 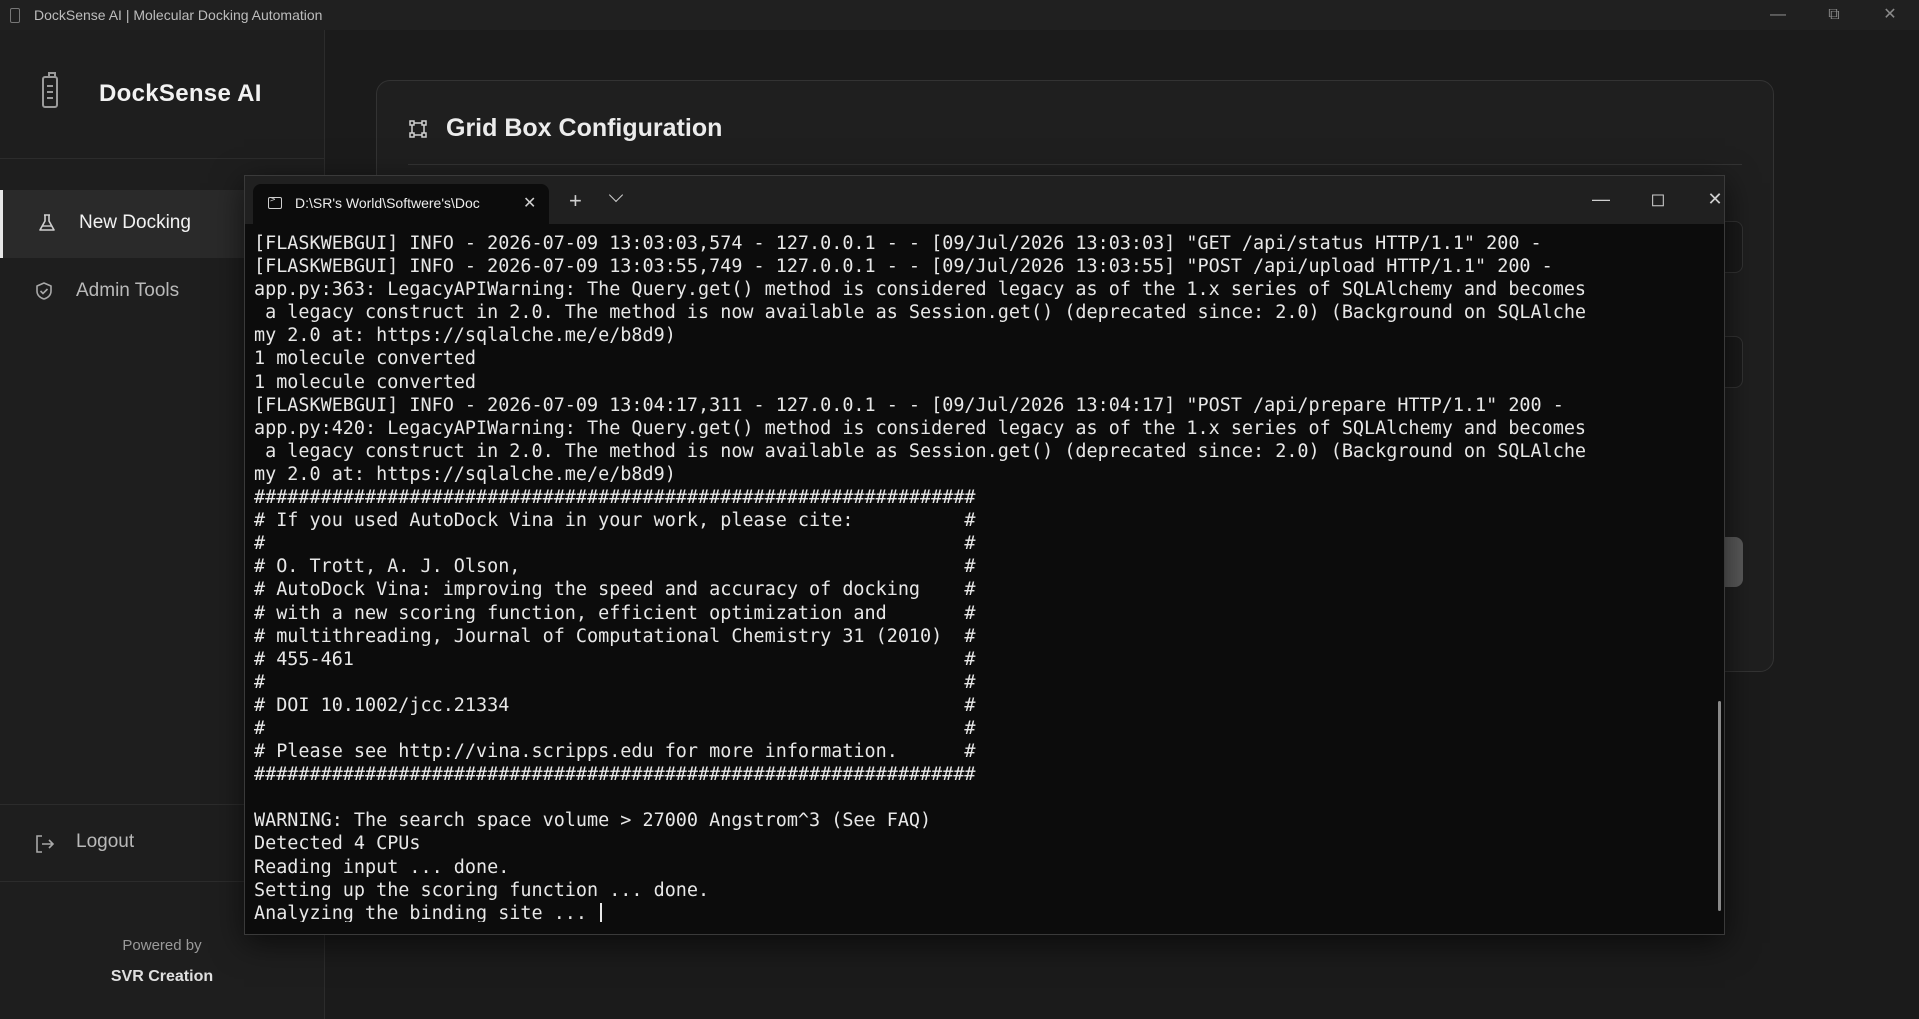 What do you see at coordinates (418, 129) in the screenshot?
I see `grid-box-icon` at bounding box center [418, 129].